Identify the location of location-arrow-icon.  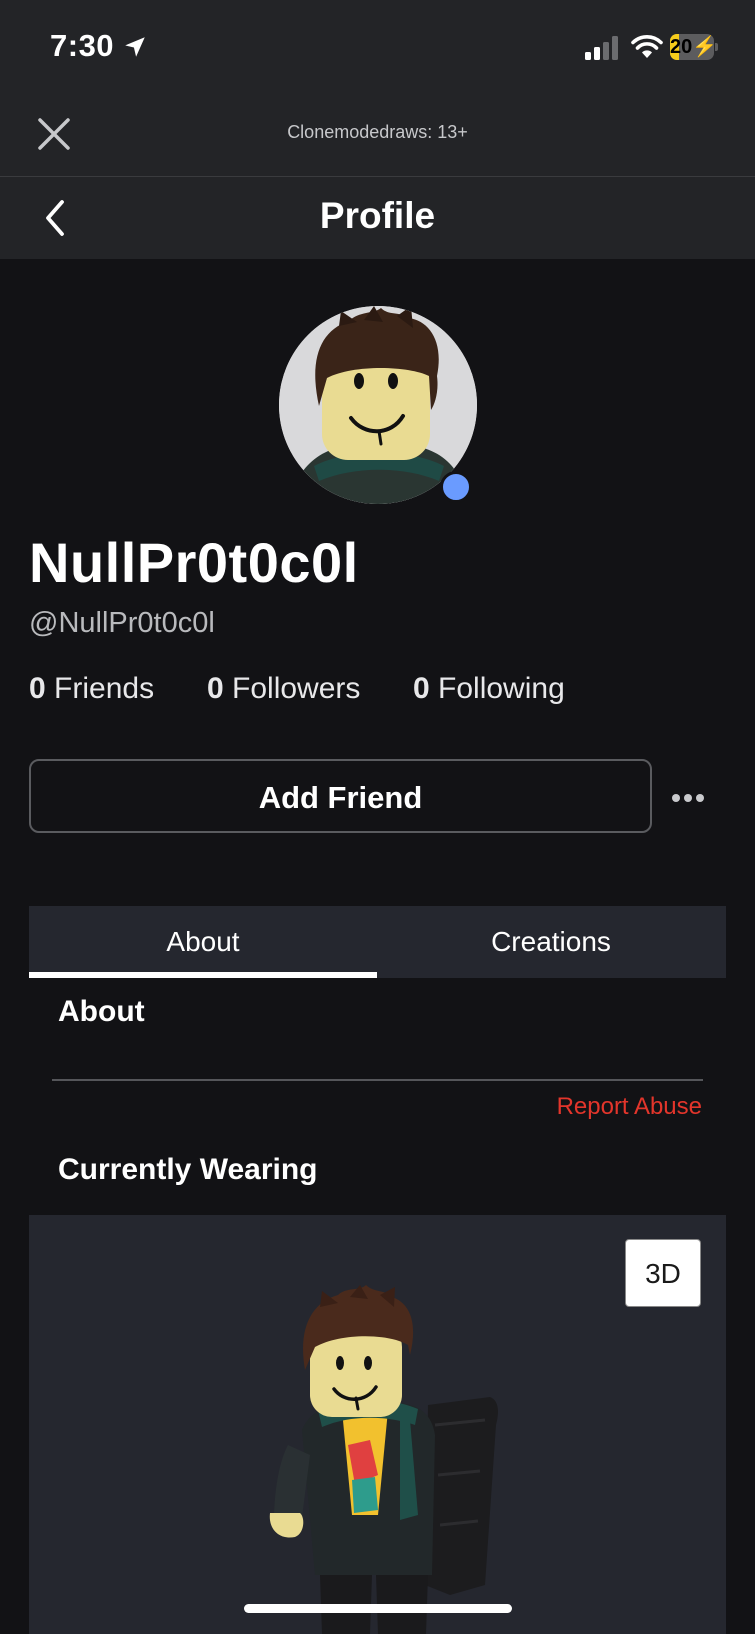
(135, 47).